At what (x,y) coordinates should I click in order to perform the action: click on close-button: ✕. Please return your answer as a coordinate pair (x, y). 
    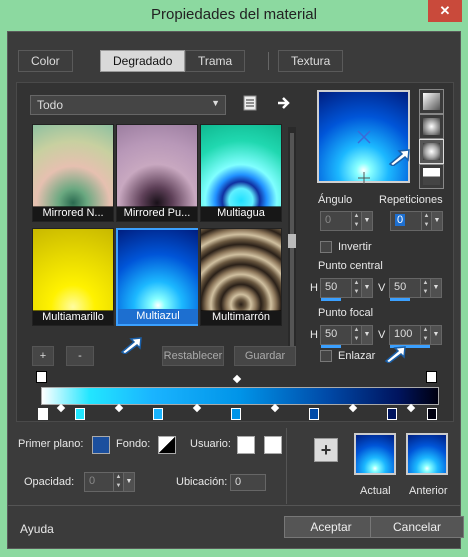
    Looking at the image, I should click on (445, 11).